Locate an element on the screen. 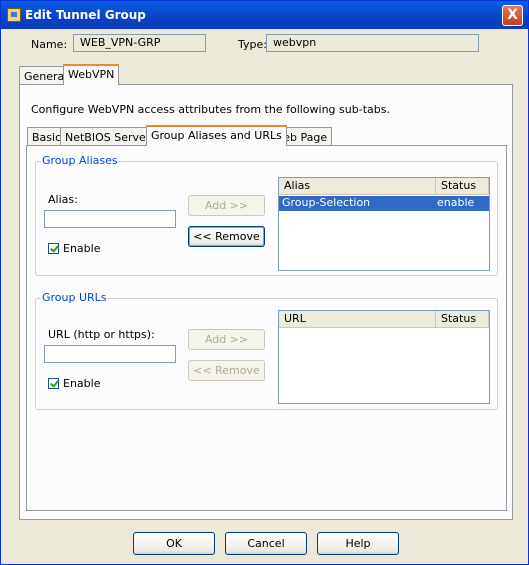 The image size is (529, 565). button-bar: OK Cancel Help is located at coordinates (264, 542).